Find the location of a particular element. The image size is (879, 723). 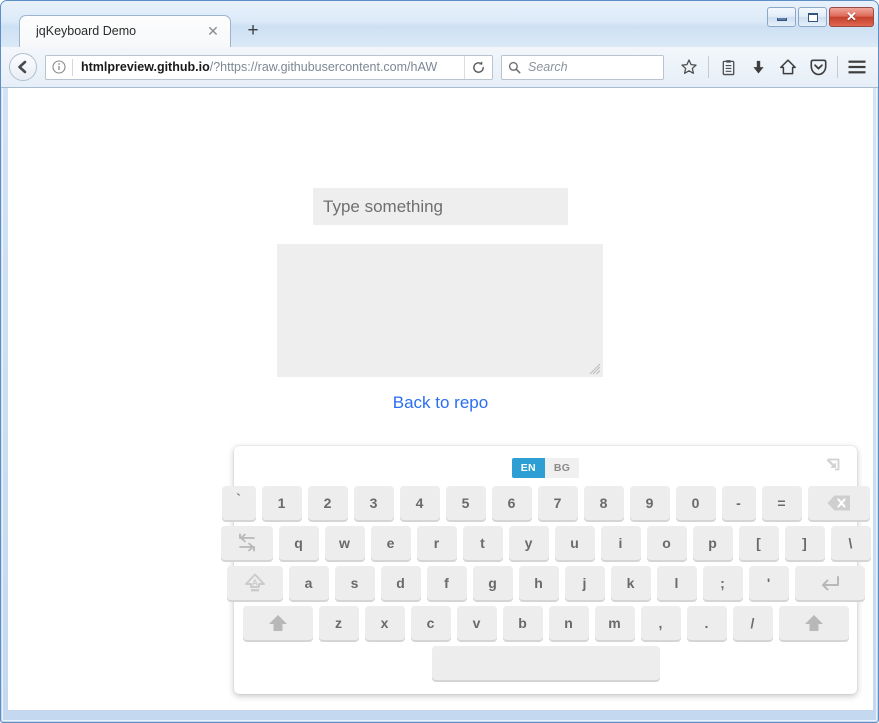

key-g: g is located at coordinates (492, 583).